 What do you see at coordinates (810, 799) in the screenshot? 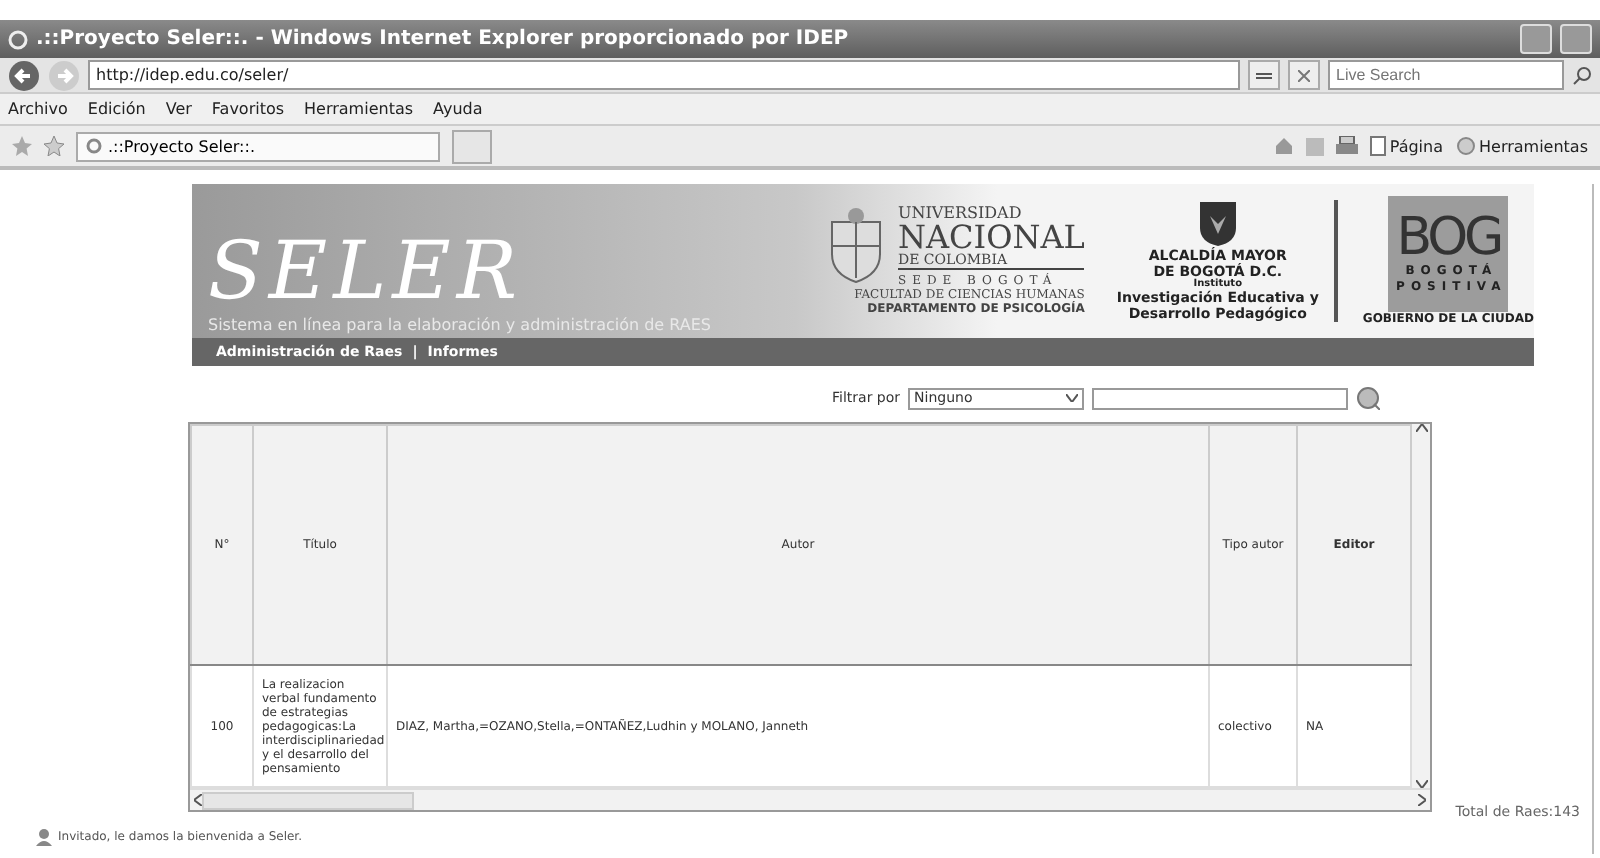
I see `horizontal-scrollbar` at bounding box center [810, 799].